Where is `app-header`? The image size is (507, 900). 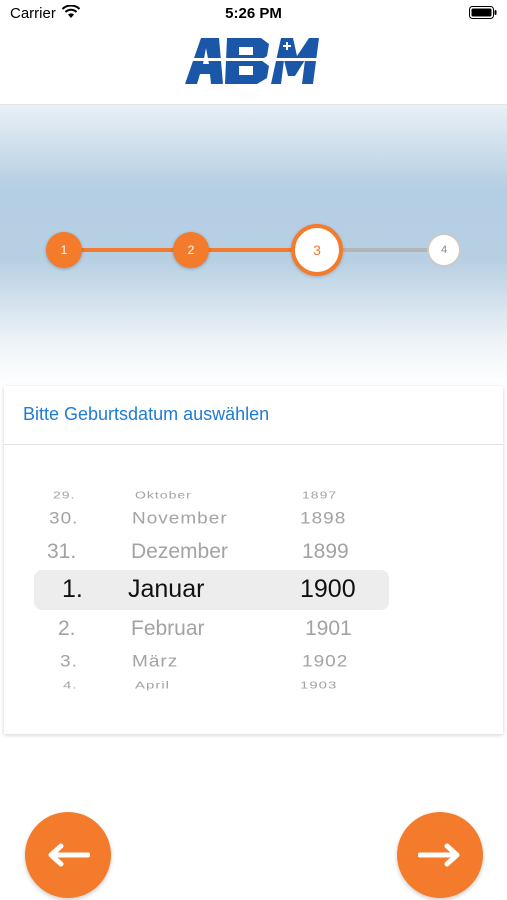
app-header is located at coordinates (253, 66).